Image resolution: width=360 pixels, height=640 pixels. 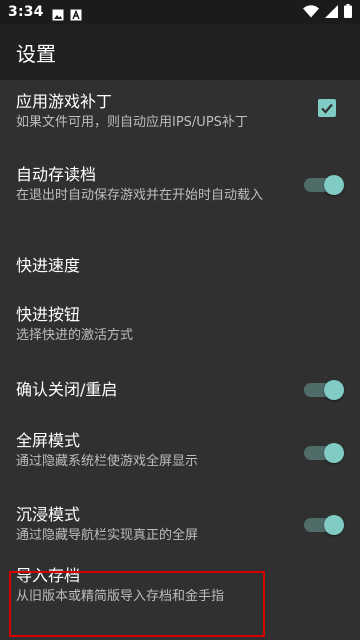 I want to click on setting-title: 快进速度, so click(x=48, y=265).